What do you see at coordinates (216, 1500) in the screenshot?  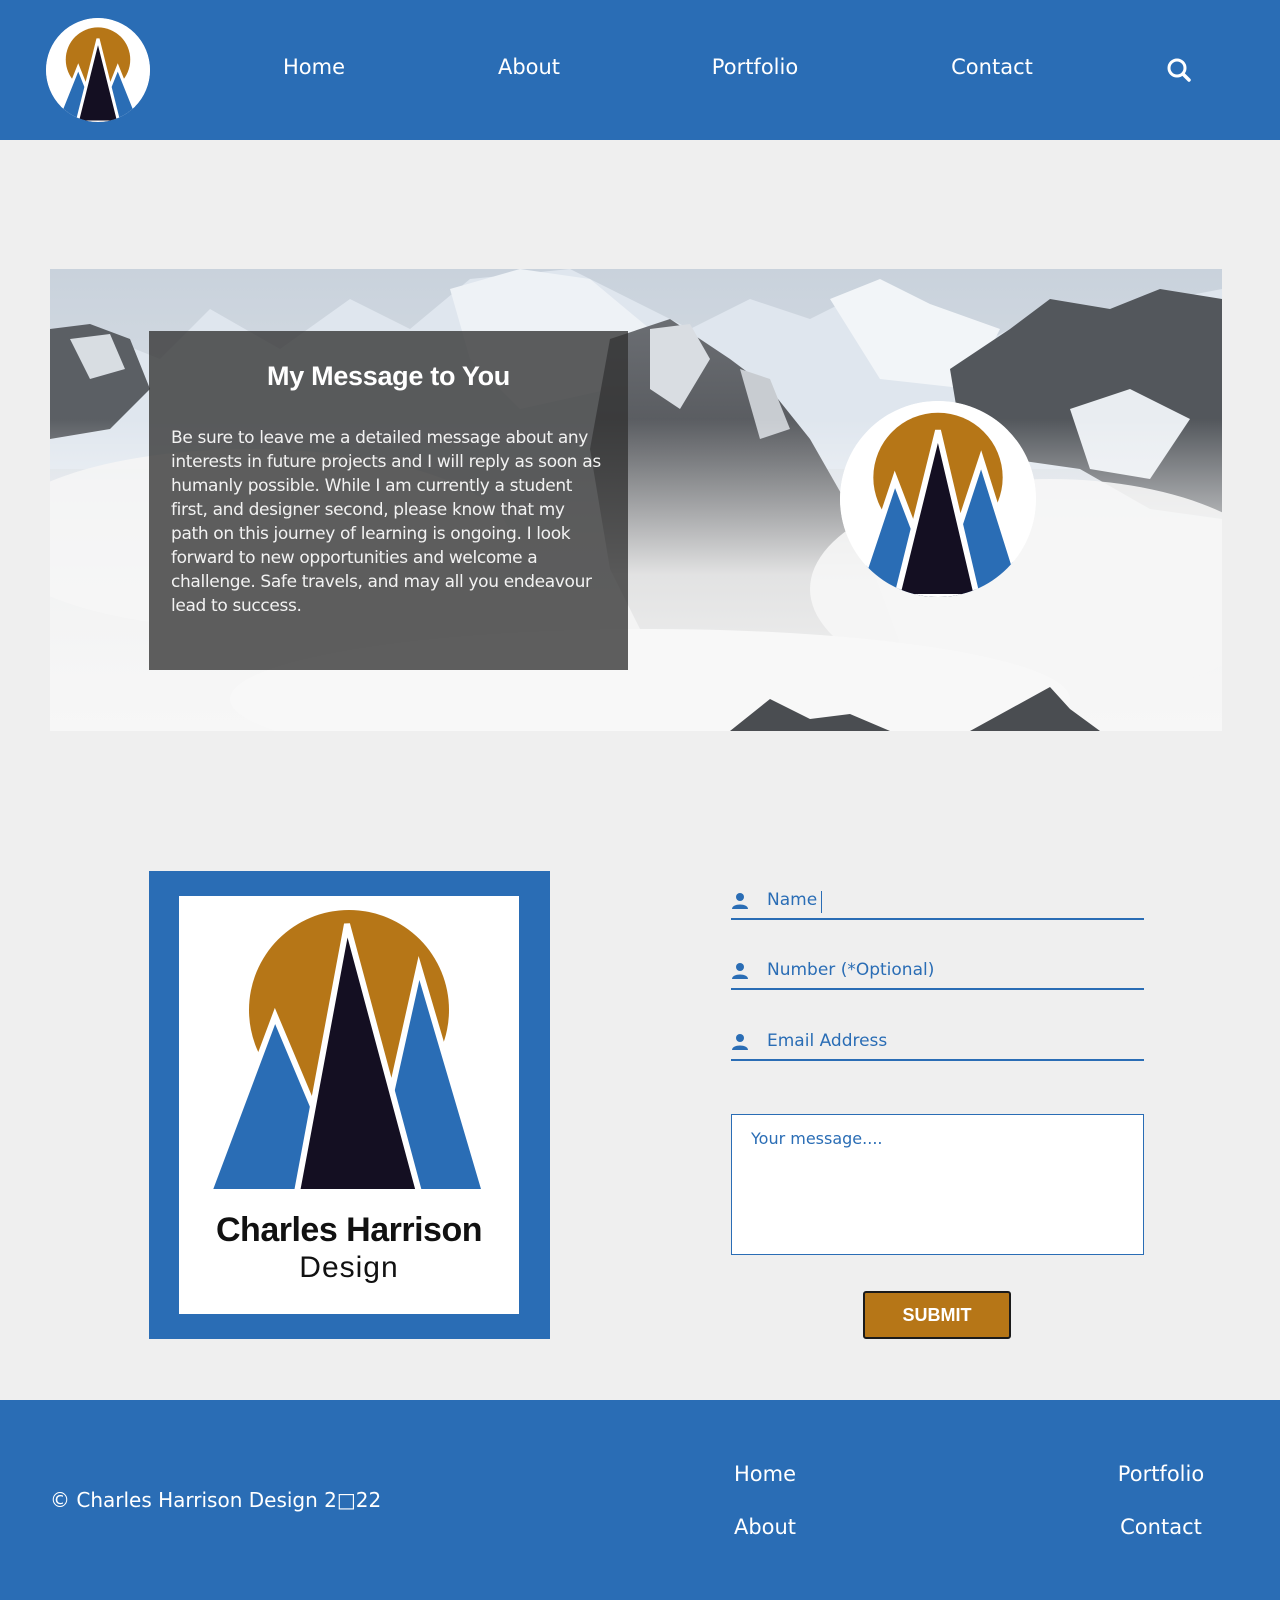 I see `copyright-text: © Charles Harrison Design 2□22` at bounding box center [216, 1500].